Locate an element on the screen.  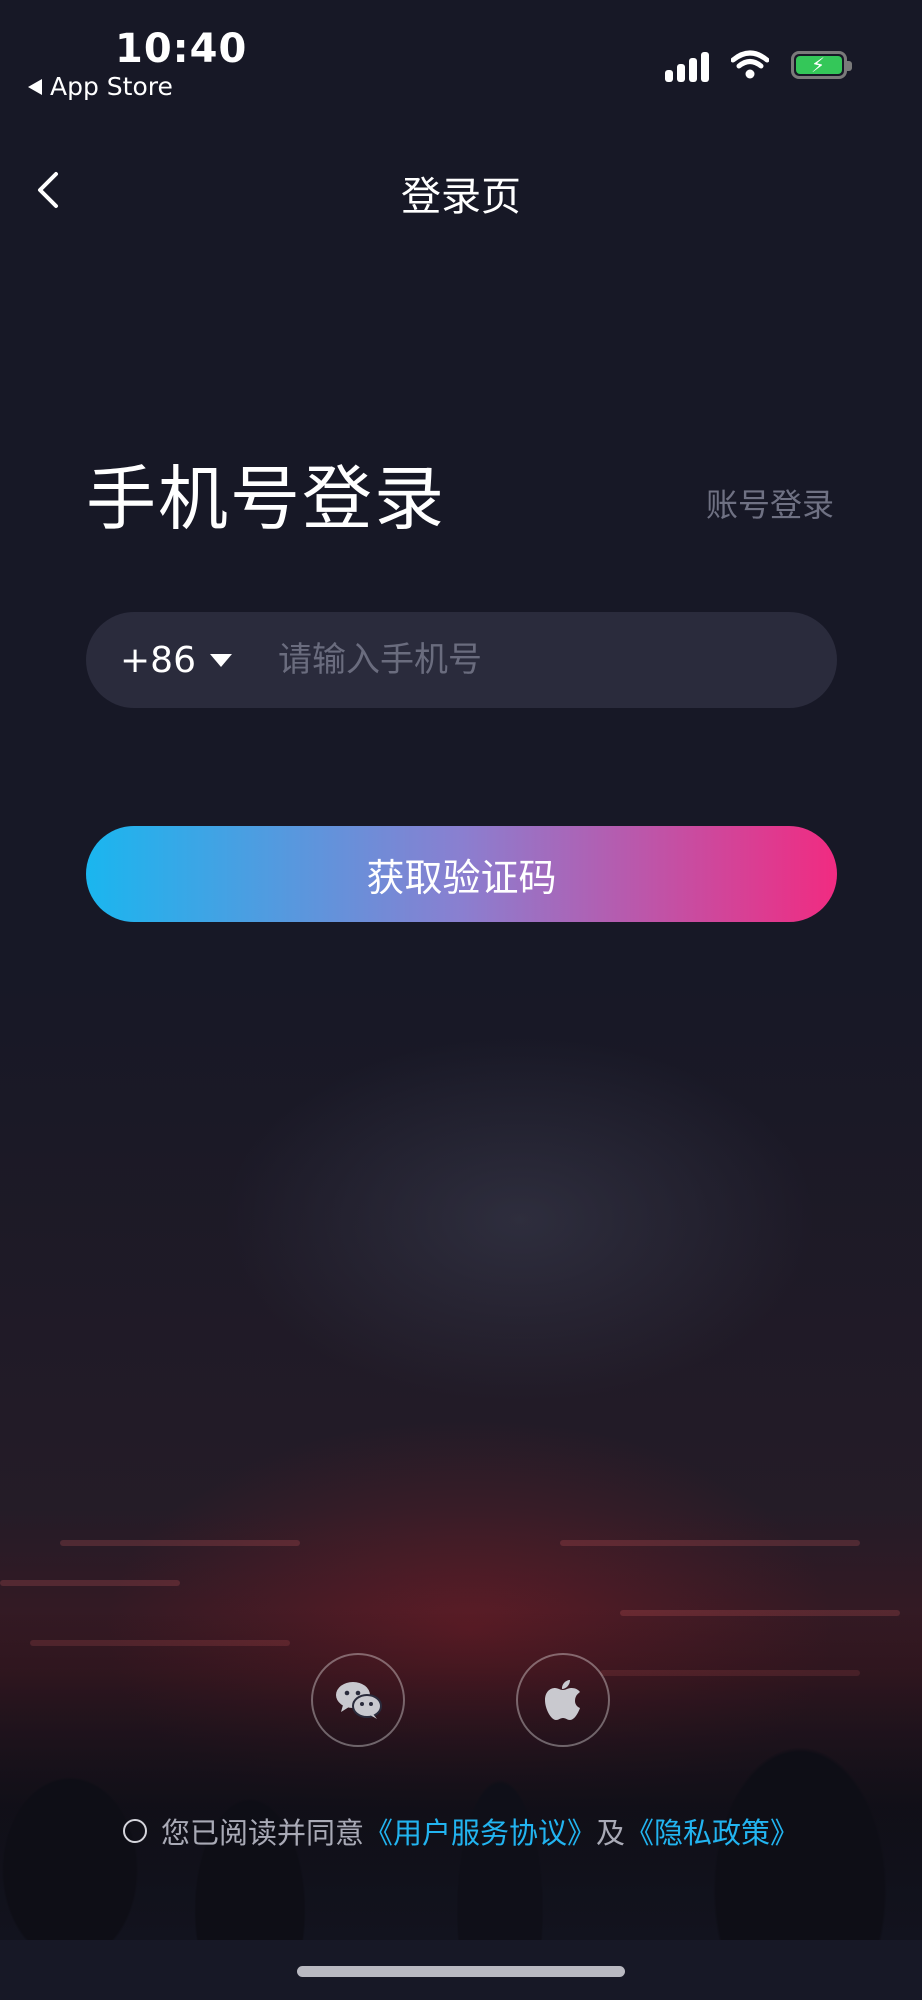
status-icons: ⚡ is located at coordinates (758, 65).